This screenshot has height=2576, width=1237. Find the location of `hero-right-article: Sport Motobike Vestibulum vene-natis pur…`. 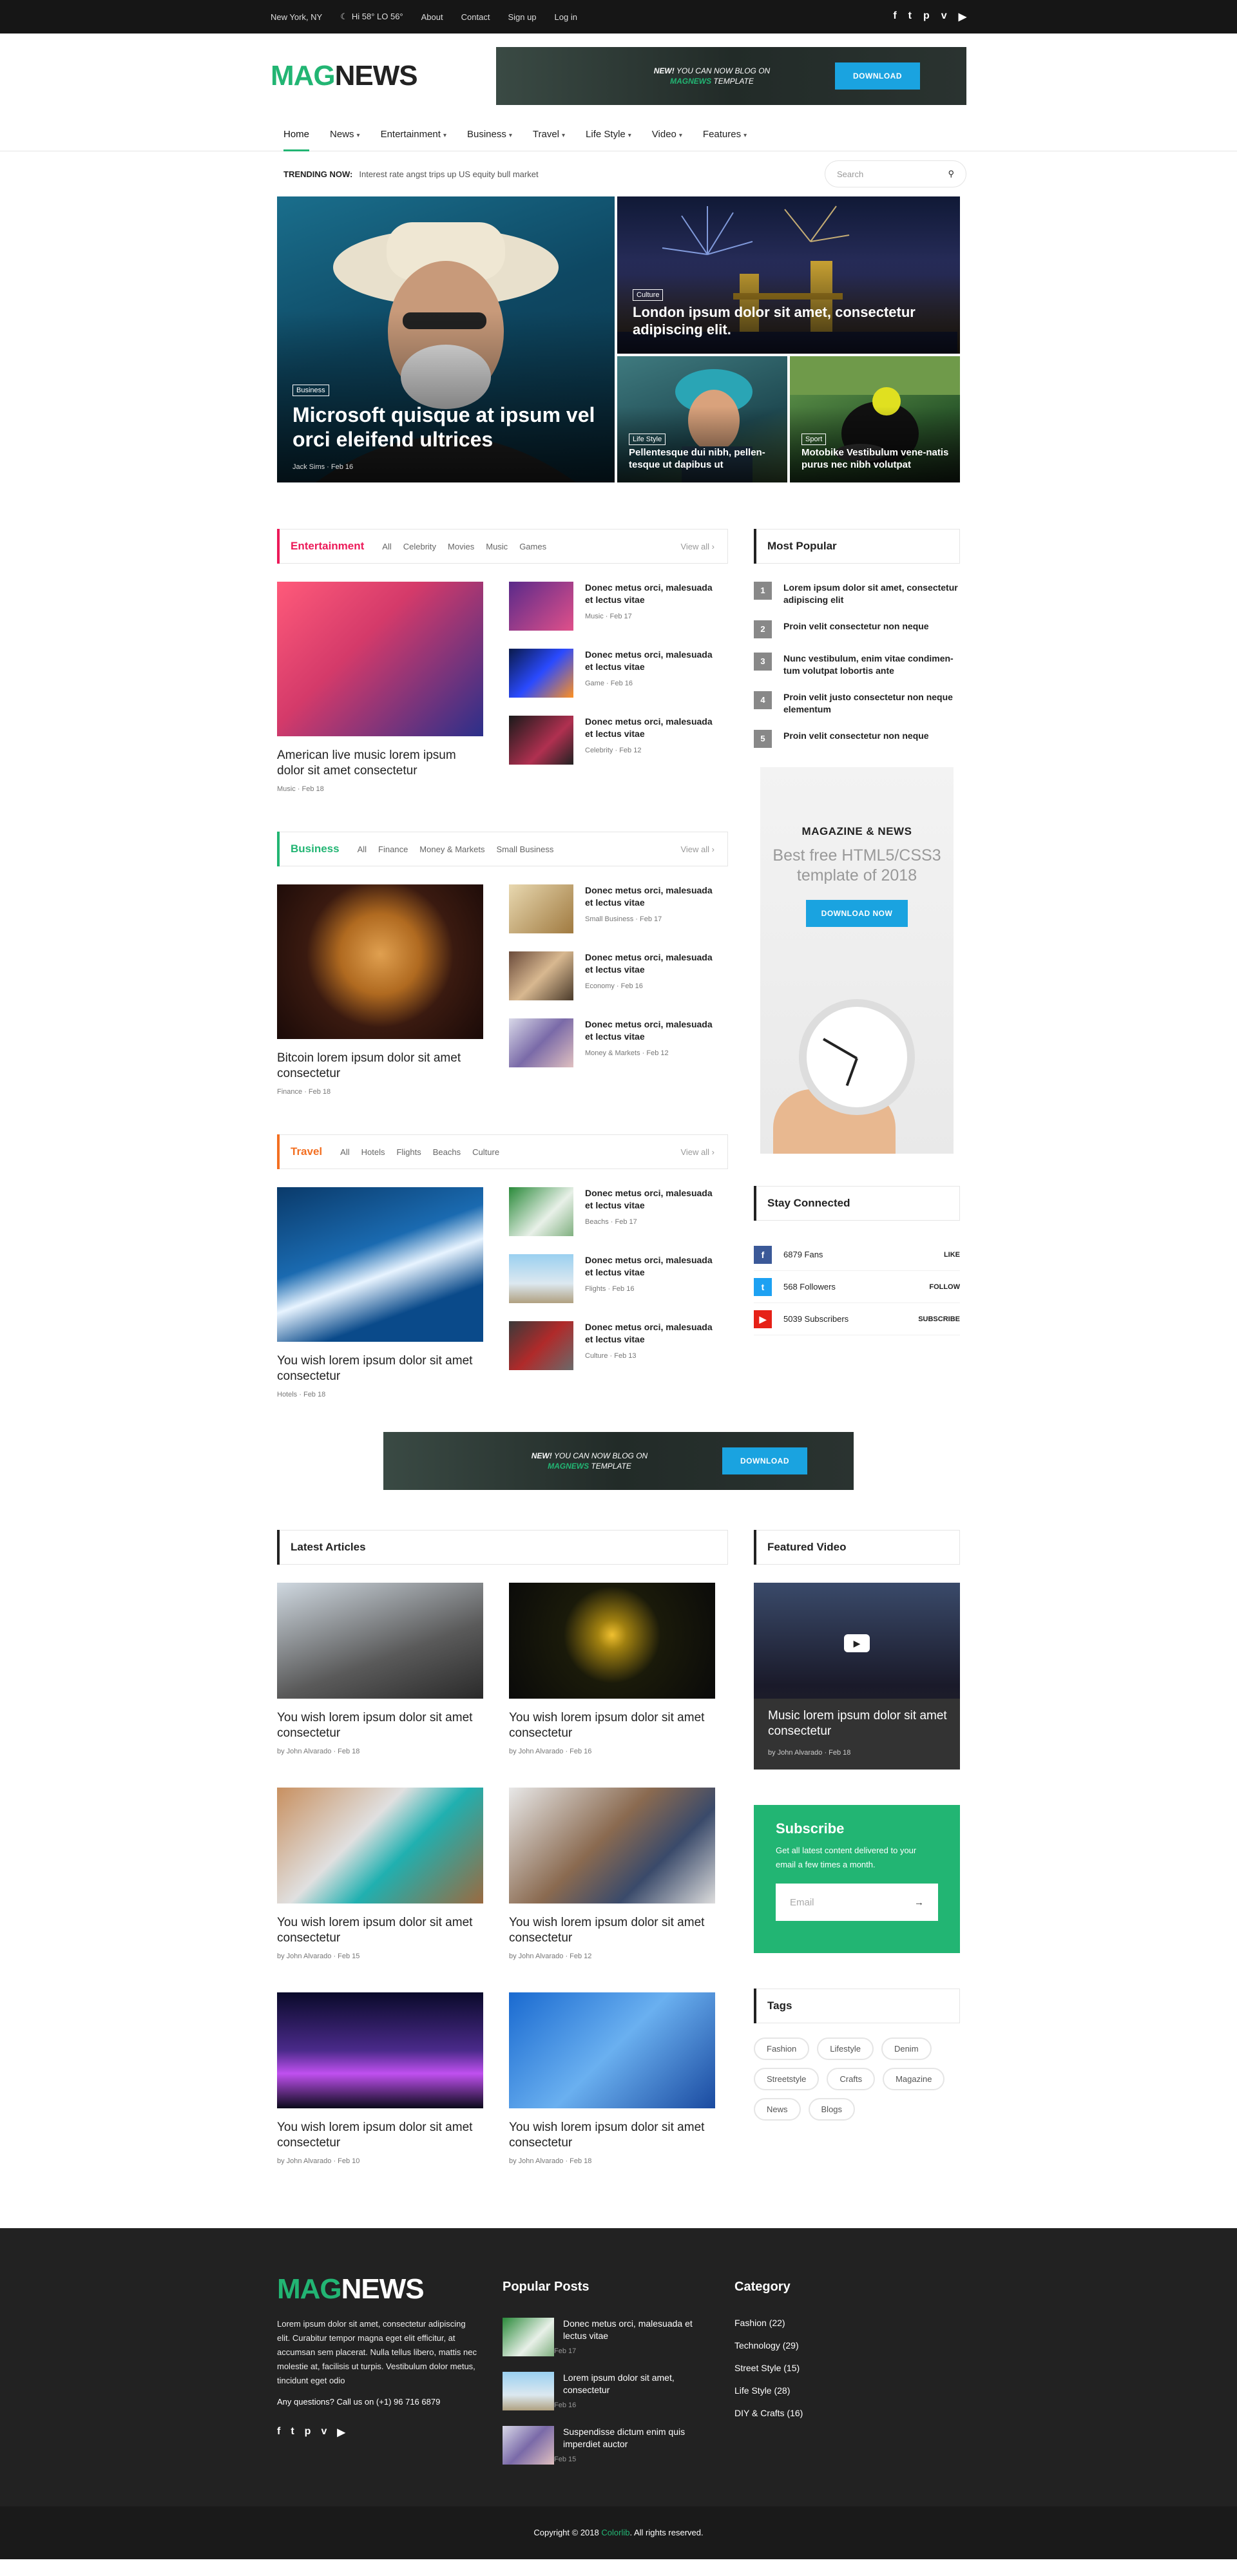

hero-right-article: Sport Motobike Vestibulum vene-natis pur… is located at coordinates (875, 419).